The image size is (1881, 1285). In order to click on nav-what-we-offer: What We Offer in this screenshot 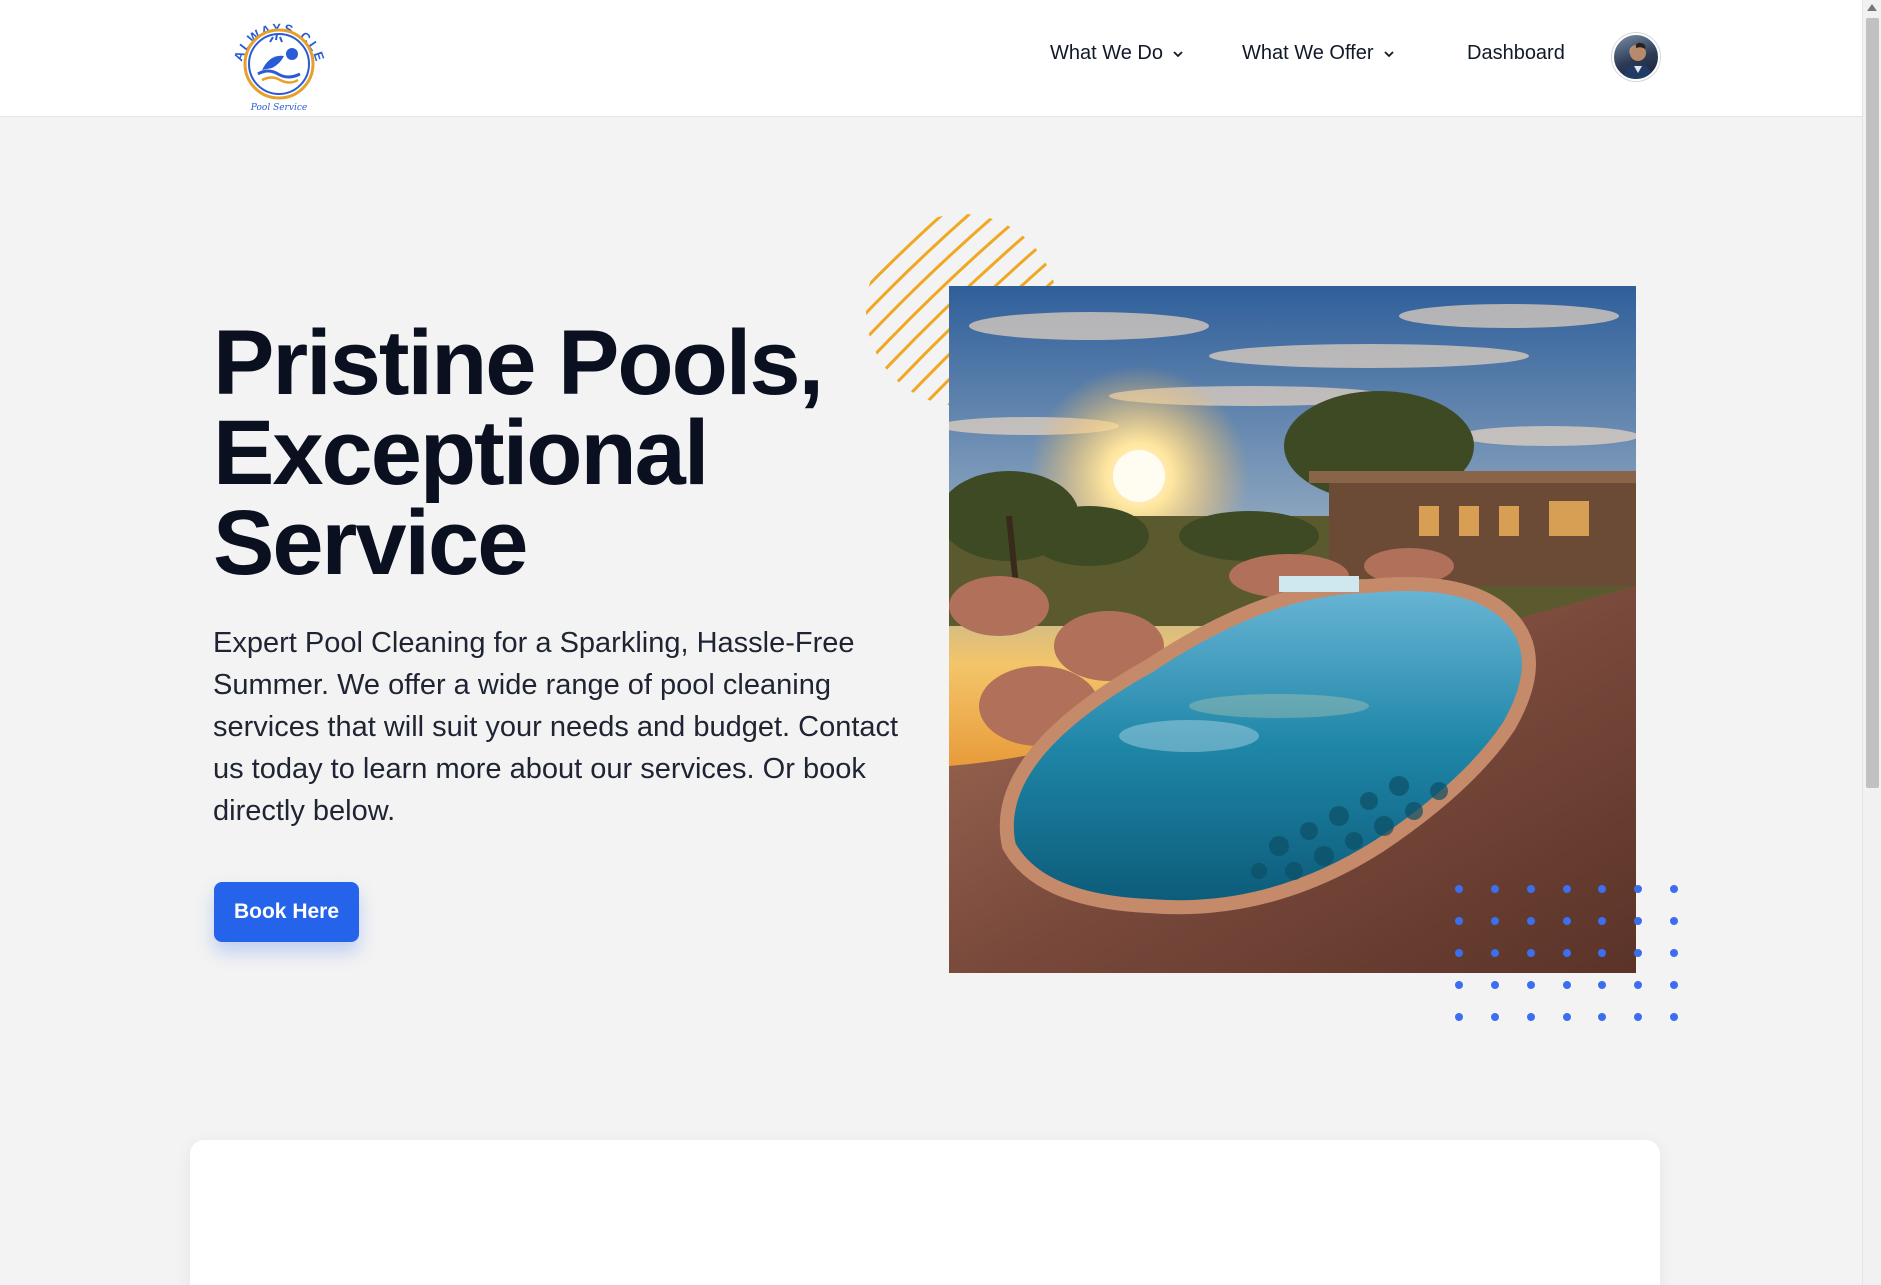, I will do `click(1319, 53)`.